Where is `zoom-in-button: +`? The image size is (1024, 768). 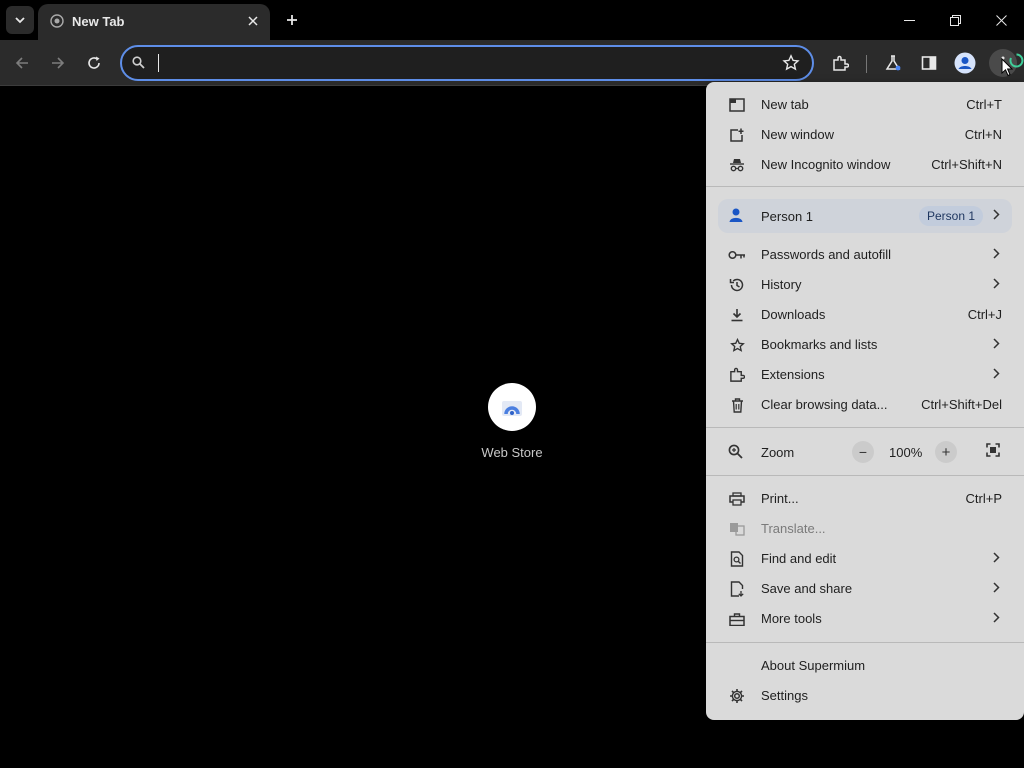 zoom-in-button: + is located at coordinates (946, 452).